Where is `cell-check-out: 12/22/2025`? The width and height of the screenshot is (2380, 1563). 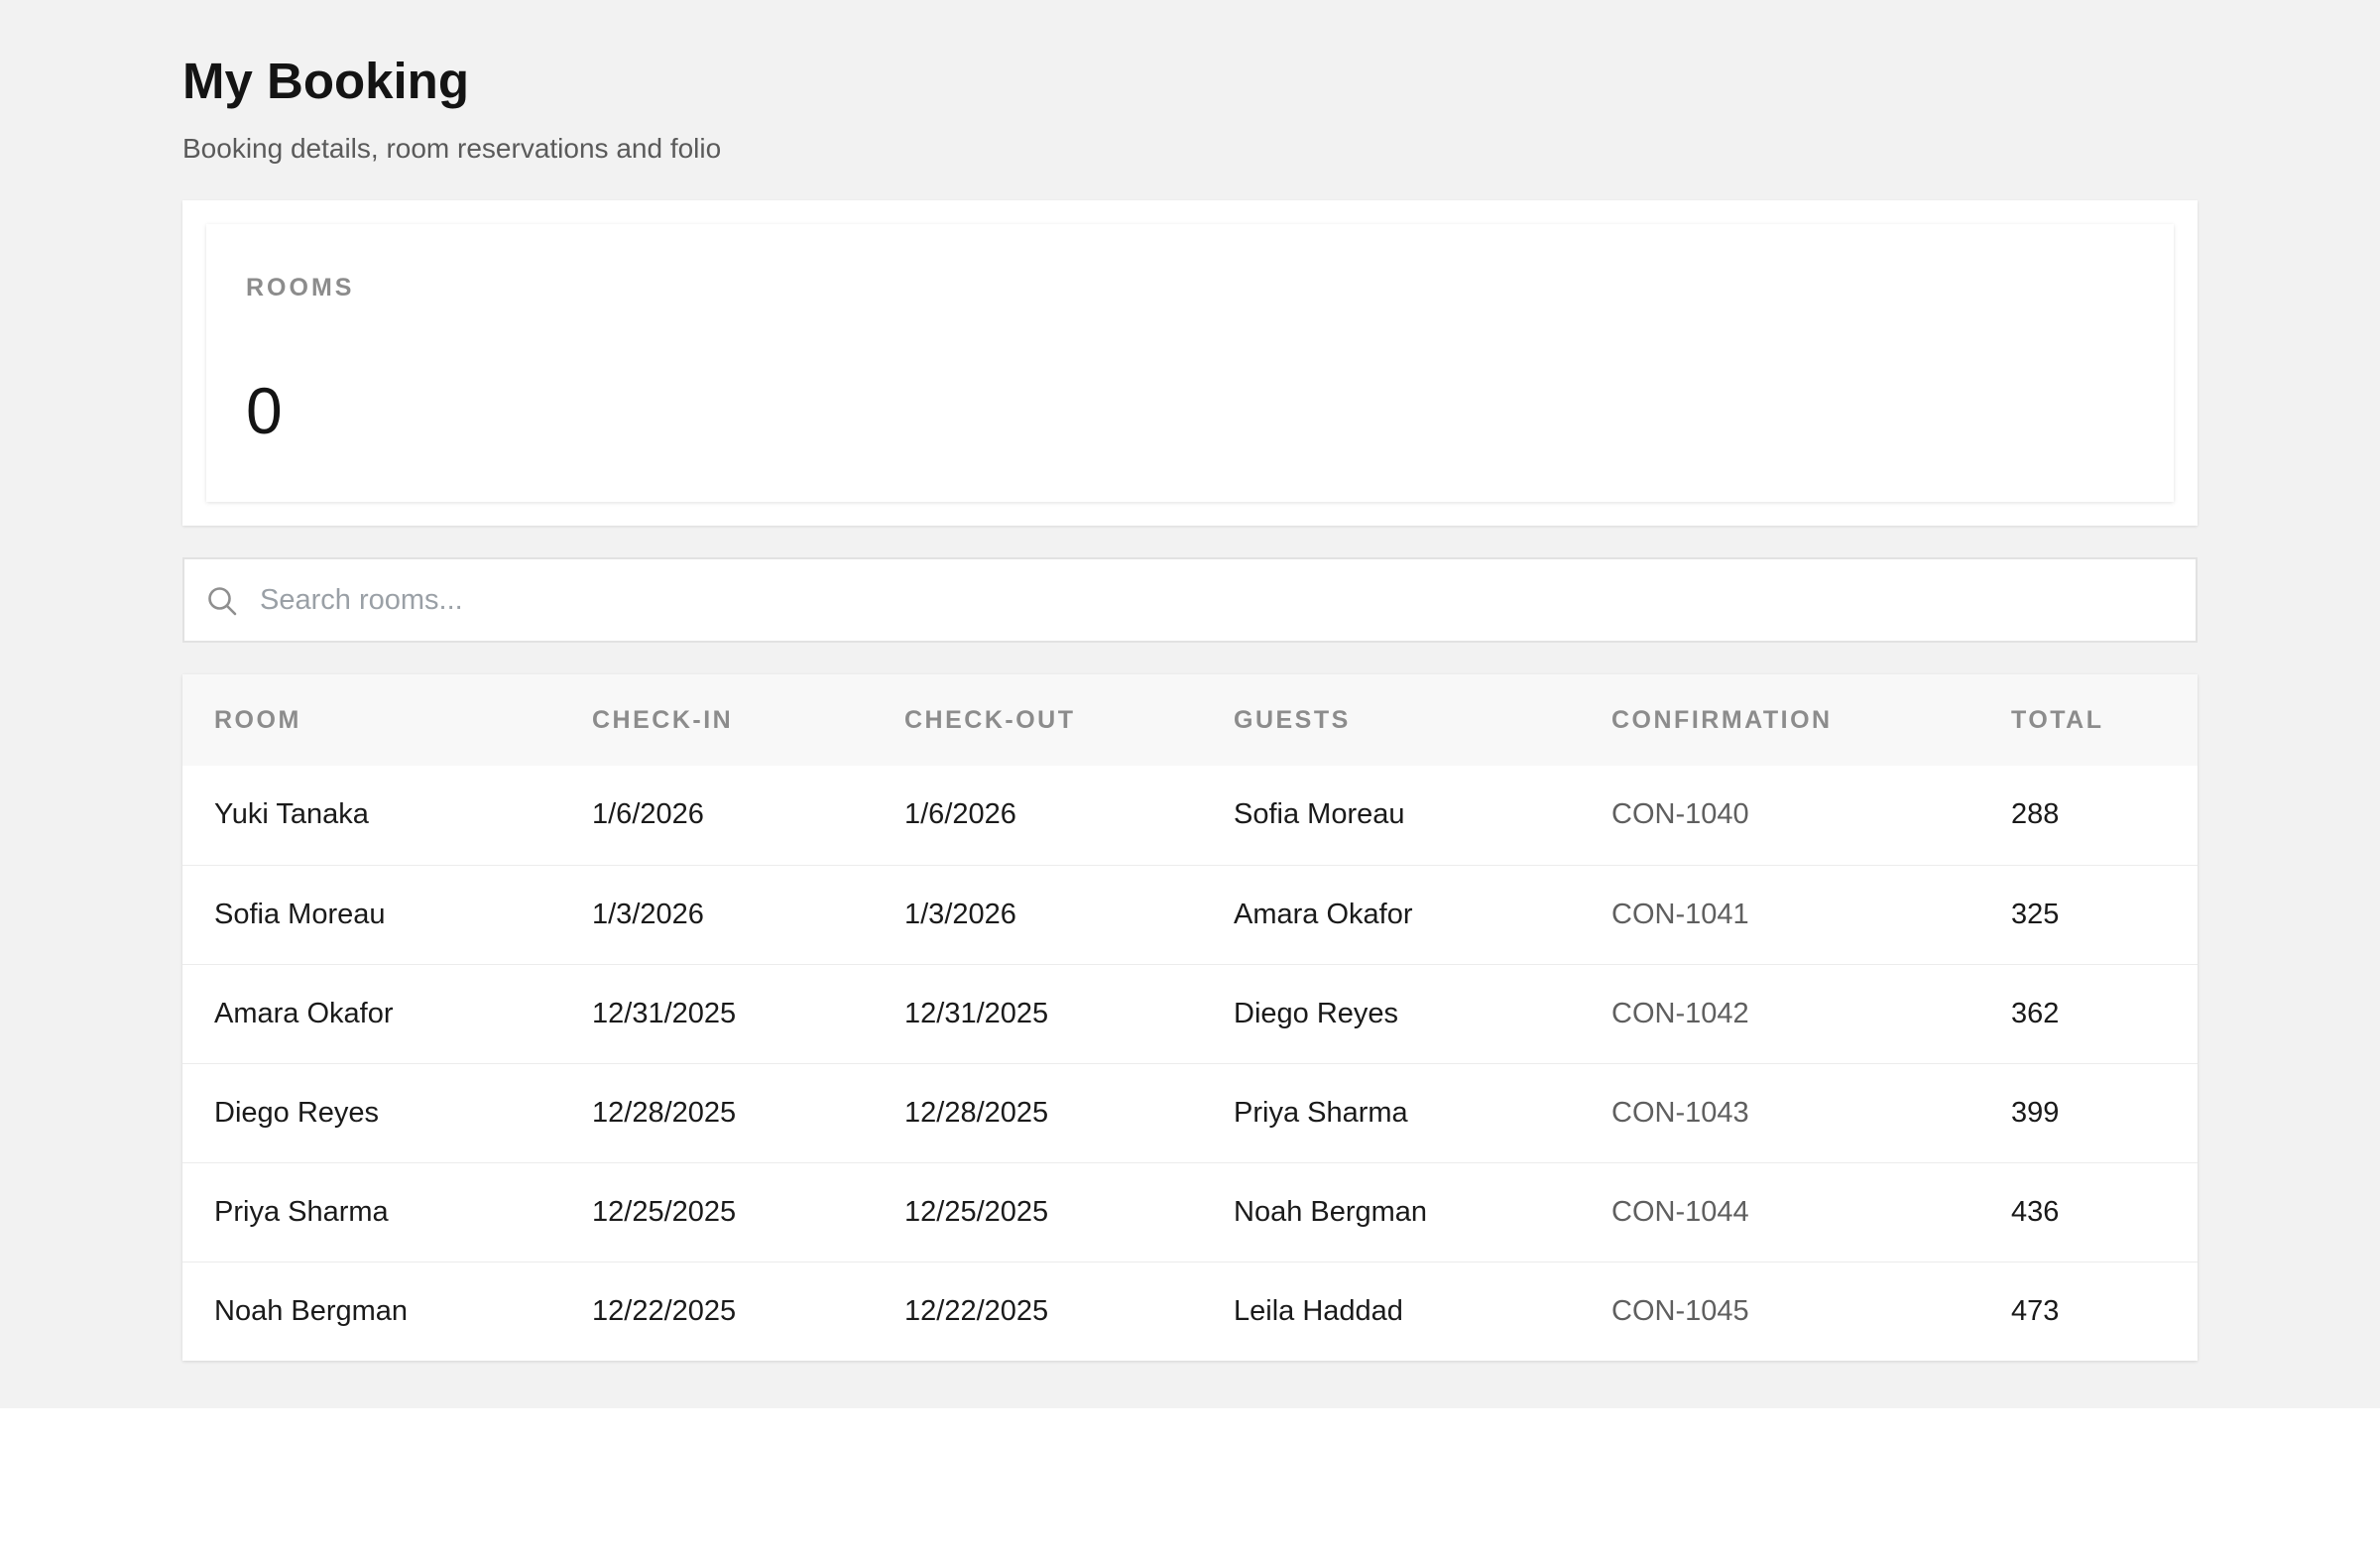 cell-check-out: 12/22/2025 is located at coordinates (976, 1311).